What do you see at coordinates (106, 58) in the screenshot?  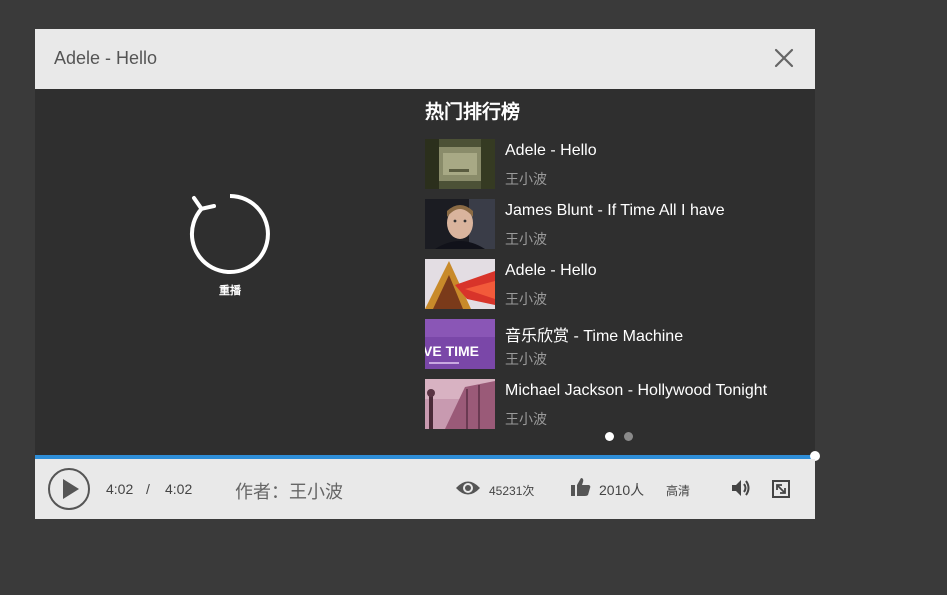 I see `video-title: Adele - Hello` at bounding box center [106, 58].